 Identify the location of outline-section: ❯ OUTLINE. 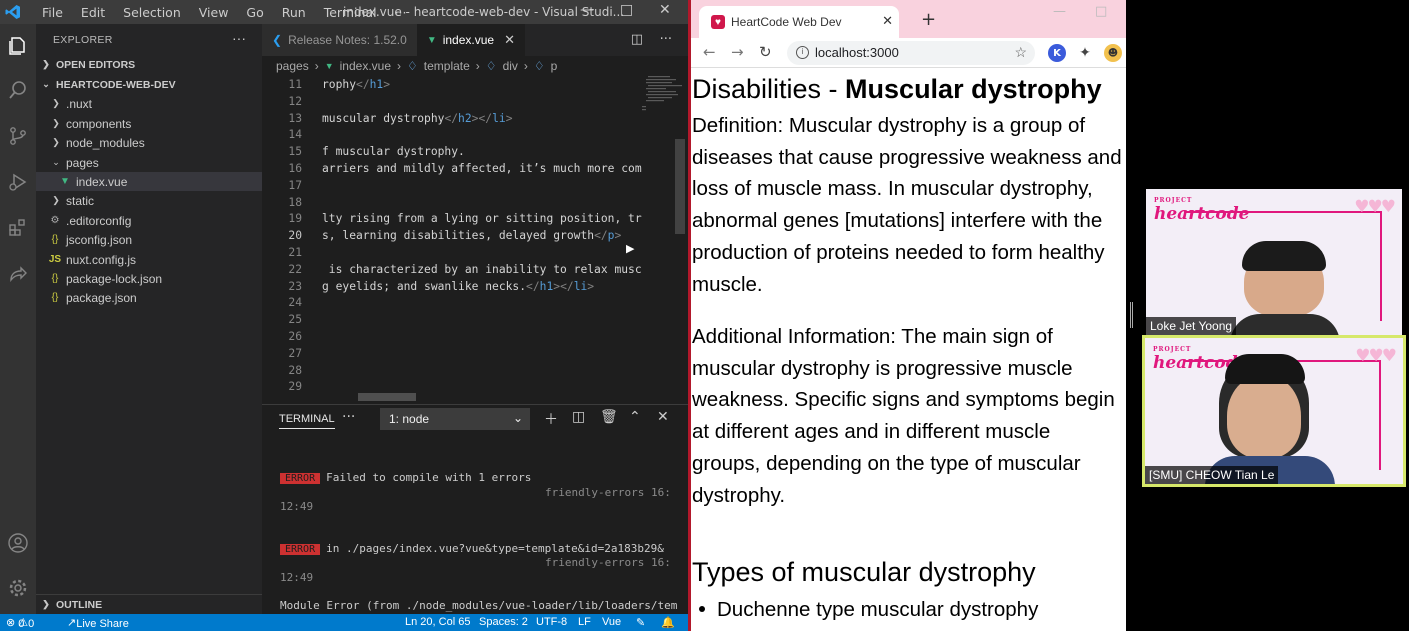
(149, 604).